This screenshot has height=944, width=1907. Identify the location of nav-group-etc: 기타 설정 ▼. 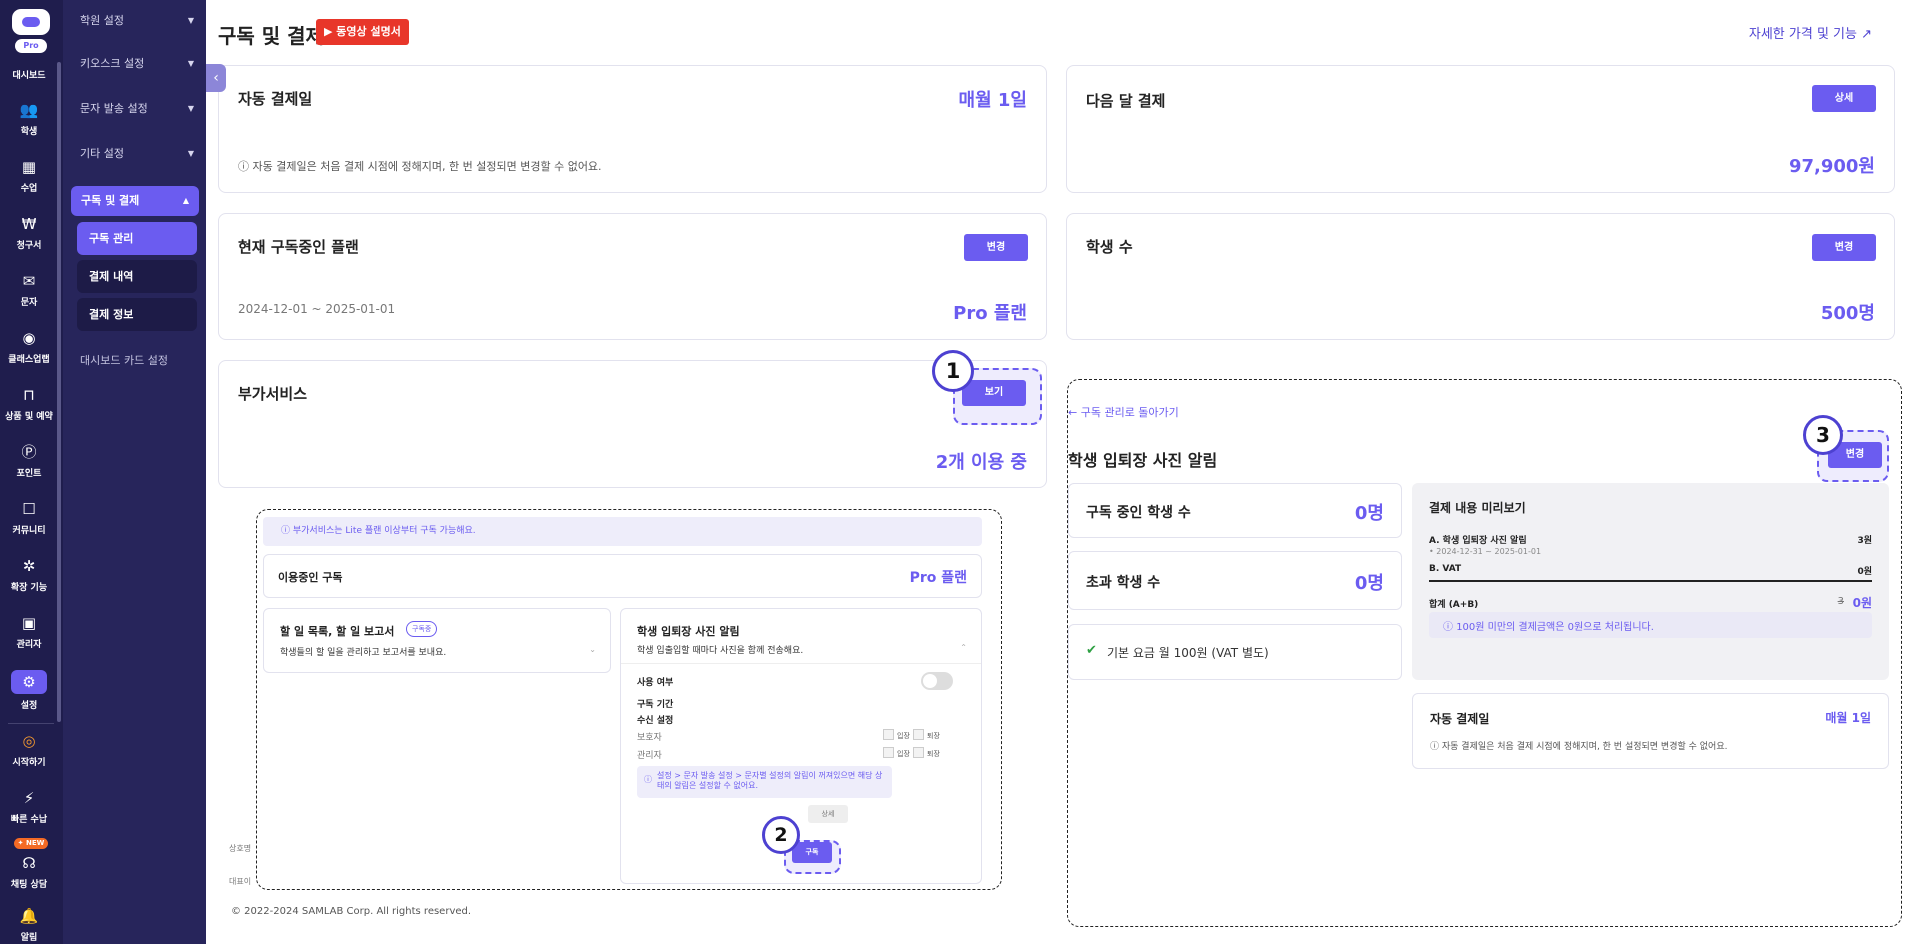
(140, 154).